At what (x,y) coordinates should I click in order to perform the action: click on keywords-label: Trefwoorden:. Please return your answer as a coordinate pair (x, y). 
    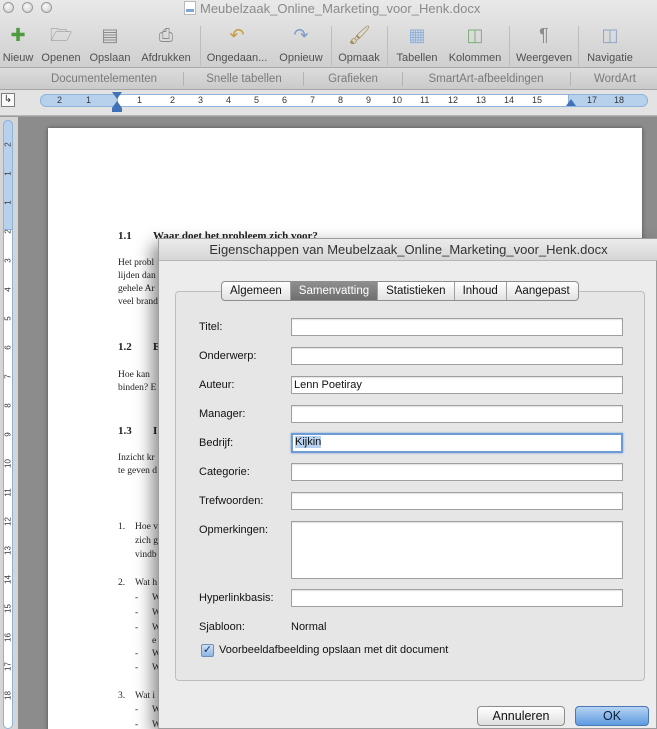
    Looking at the image, I should click on (231, 501).